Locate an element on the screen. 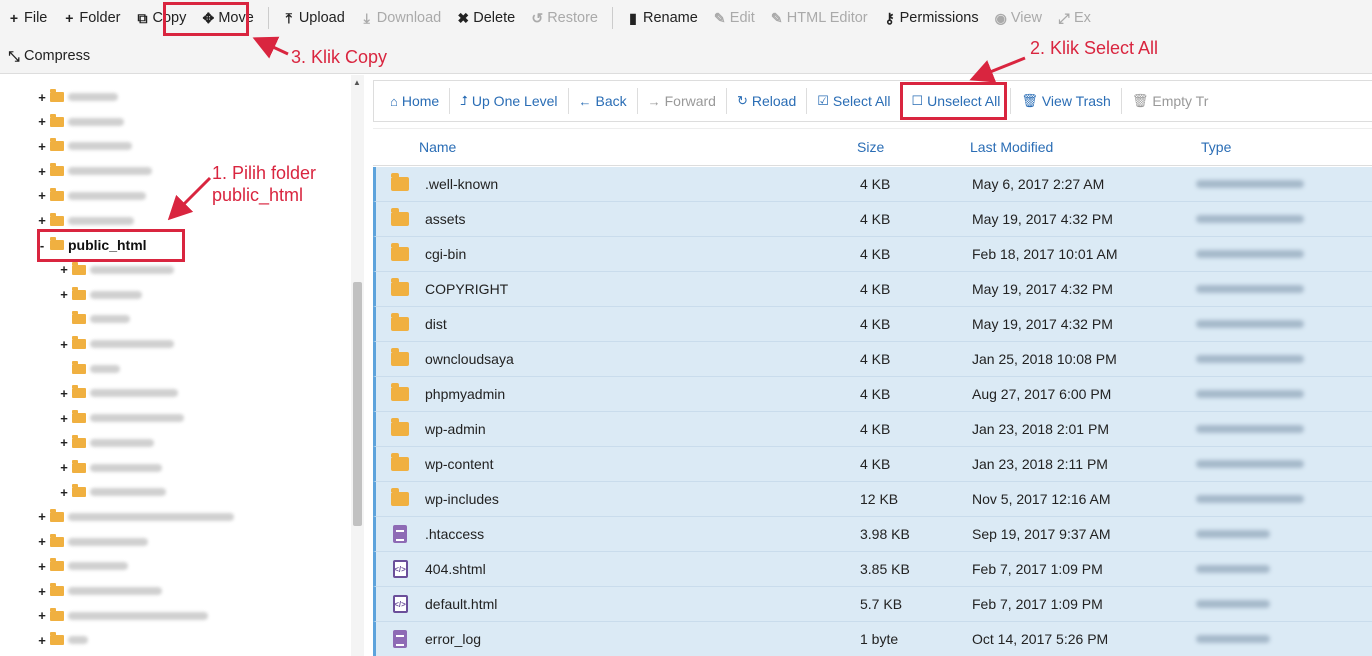  file-name: assets is located at coordinates (445, 219).